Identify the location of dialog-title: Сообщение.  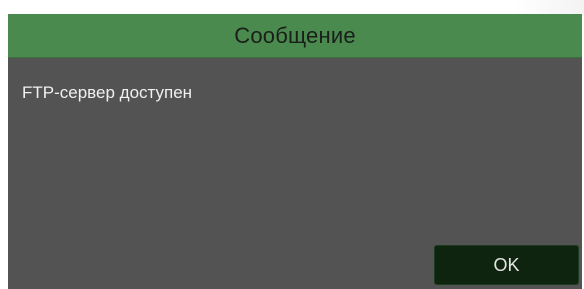
(295, 35).